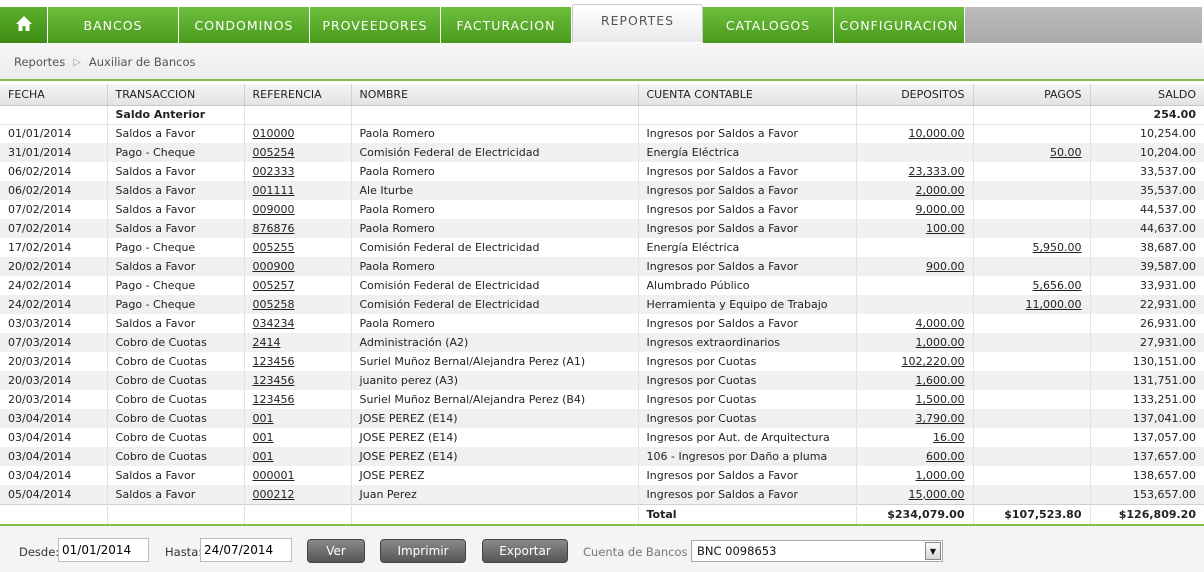 This screenshot has width=1204, height=572. Describe the element at coordinates (274, 494) in the screenshot. I see `cell-referencia-link: 000212` at that location.